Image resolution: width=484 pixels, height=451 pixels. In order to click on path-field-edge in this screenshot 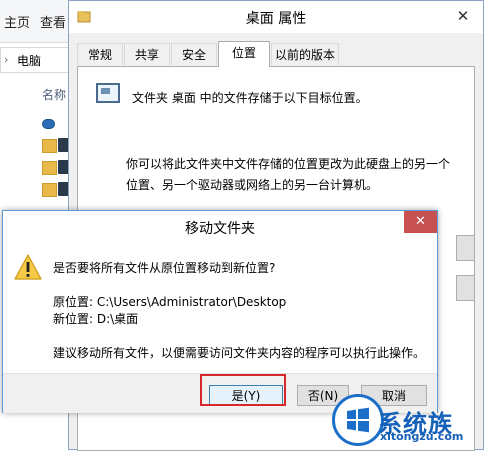, I will do `click(465, 248)`.